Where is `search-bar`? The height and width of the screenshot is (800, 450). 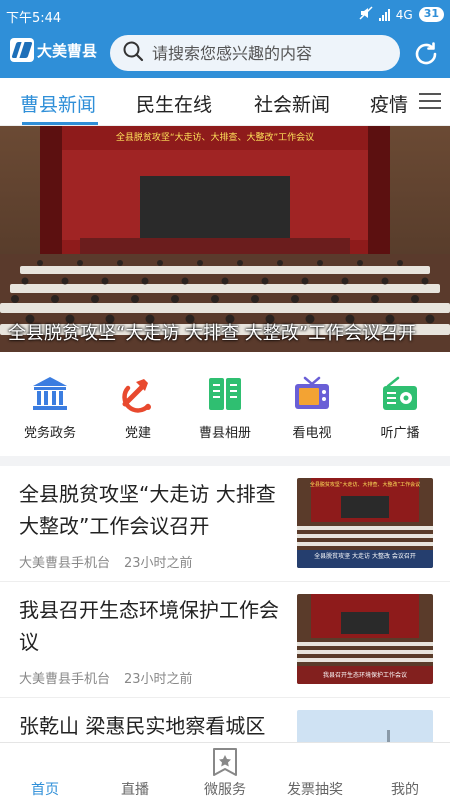 search-bar is located at coordinates (255, 53).